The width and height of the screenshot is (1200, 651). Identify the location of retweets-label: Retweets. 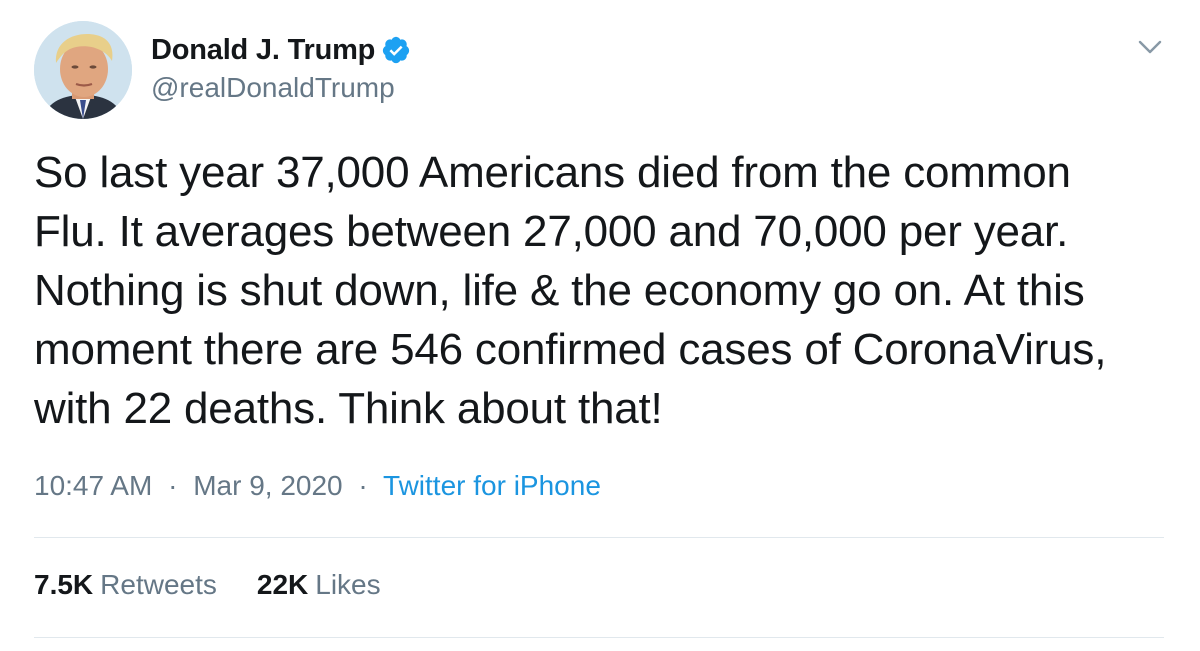
(158, 584).